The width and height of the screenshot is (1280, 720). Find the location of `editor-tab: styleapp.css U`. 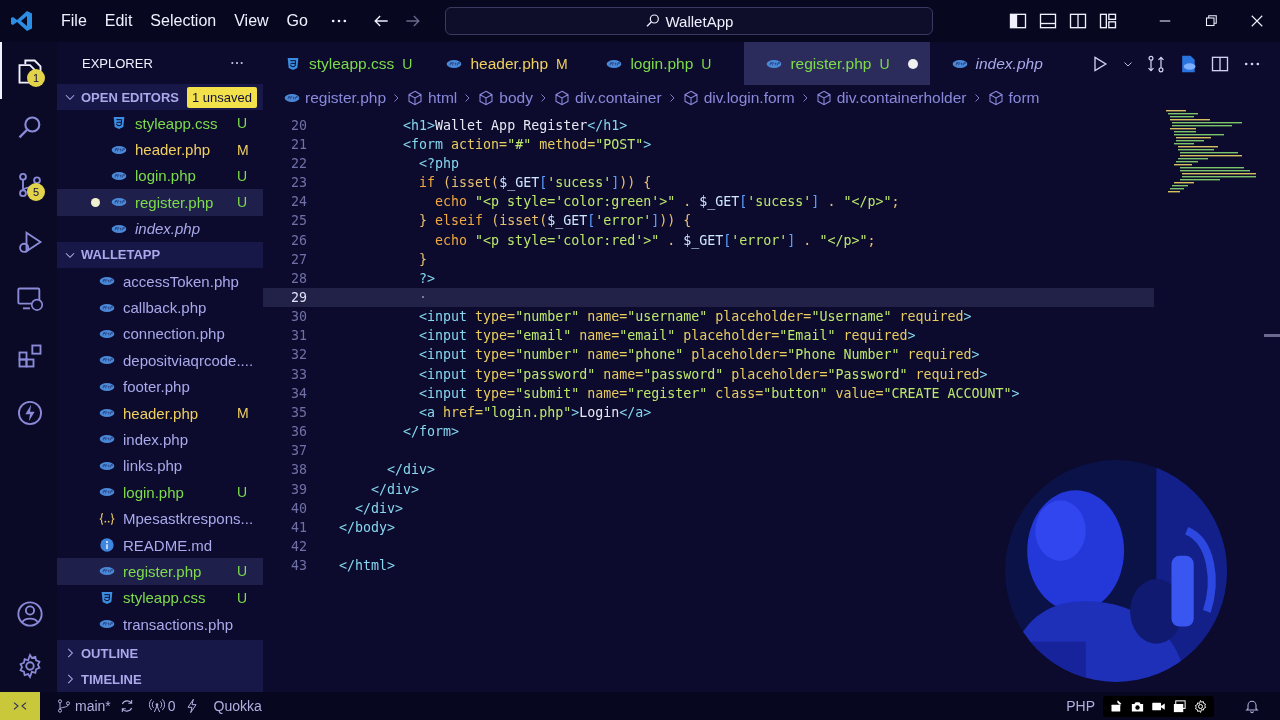

editor-tab: styleapp.css U is located at coordinates (344, 63).